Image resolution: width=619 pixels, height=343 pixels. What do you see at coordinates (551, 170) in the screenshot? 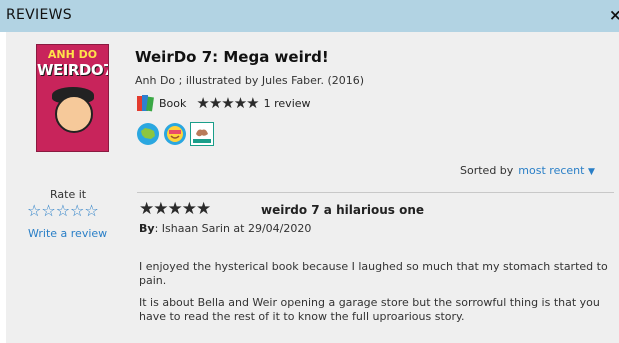
I see `sort-value: most recent` at bounding box center [551, 170].